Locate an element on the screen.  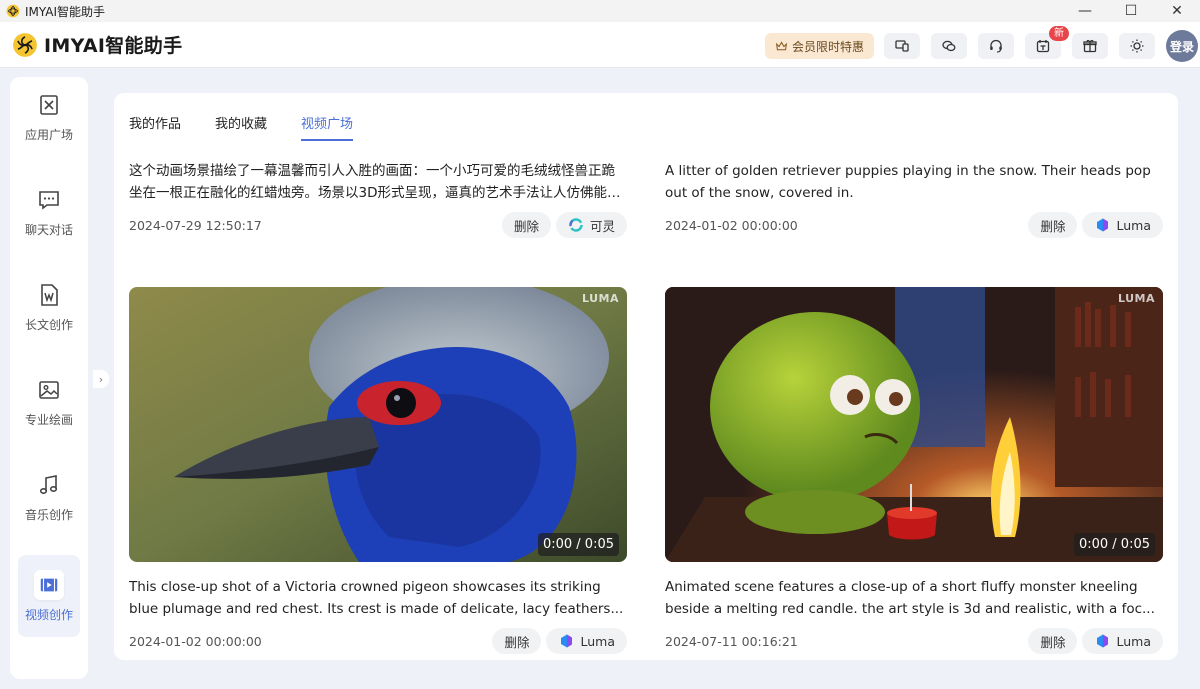
sidebar-item-label: 视频创作 is located at coordinates (48, 614).